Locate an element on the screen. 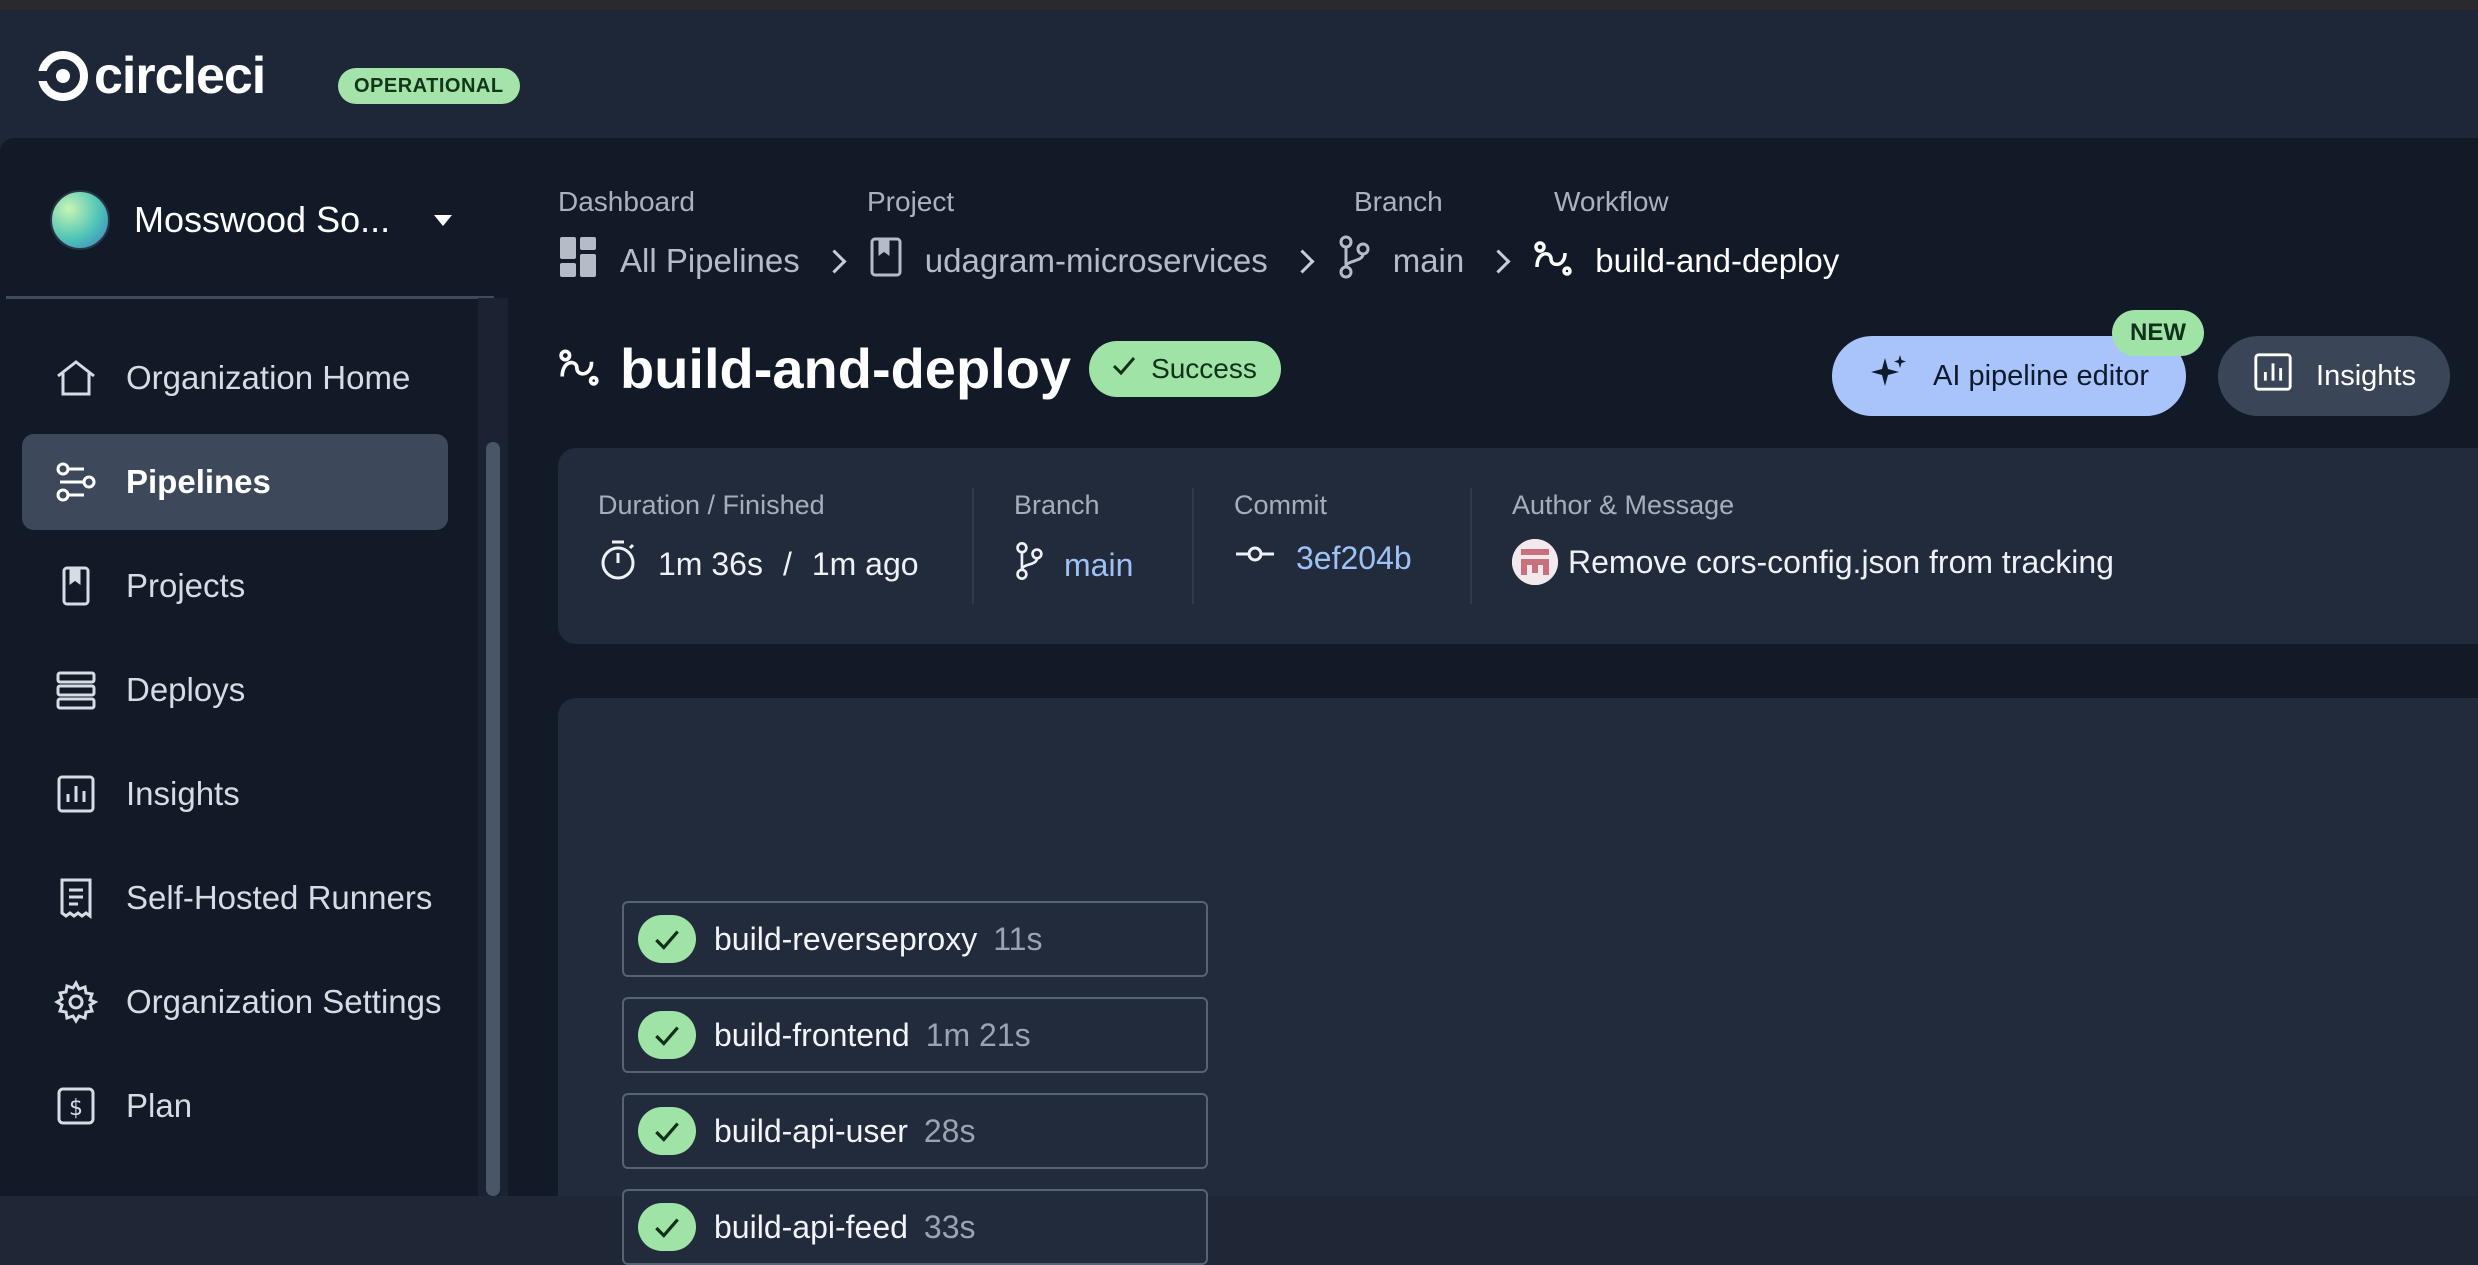 This screenshot has height=1265, width=2478. top-bar: circleci OPERATIONAL is located at coordinates (1239, 74).